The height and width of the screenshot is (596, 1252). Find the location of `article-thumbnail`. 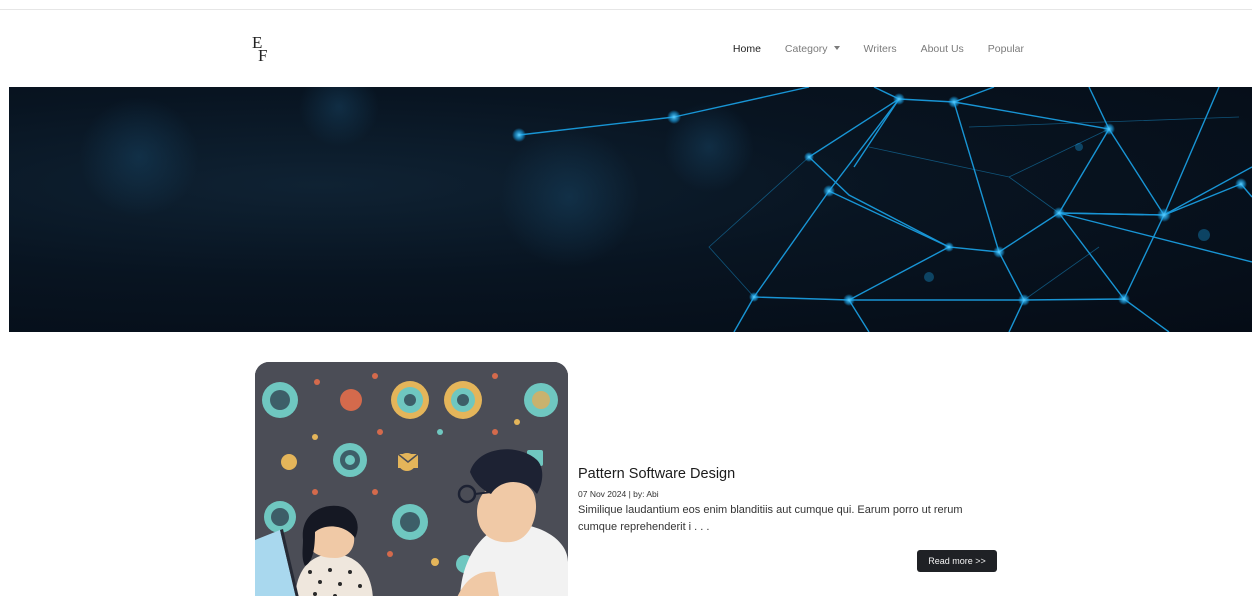

article-thumbnail is located at coordinates (411, 479).